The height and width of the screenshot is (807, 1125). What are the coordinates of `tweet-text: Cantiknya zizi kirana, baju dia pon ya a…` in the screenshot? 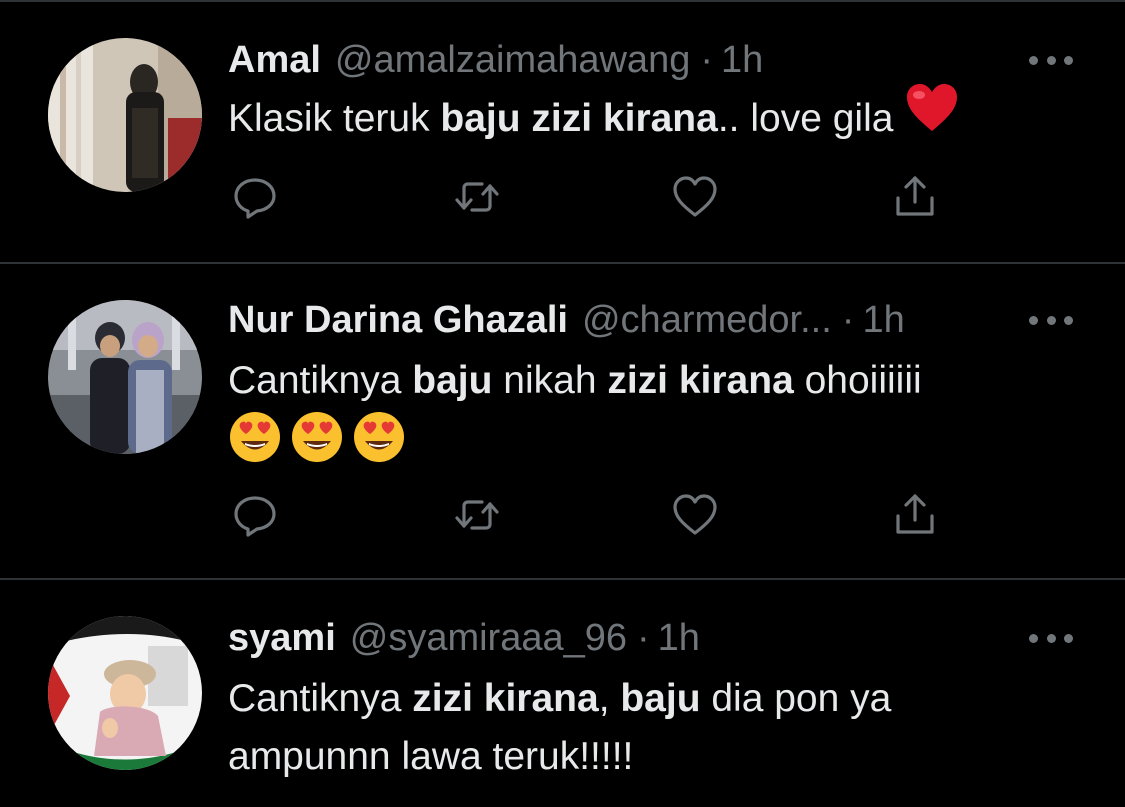 It's located at (643, 728).